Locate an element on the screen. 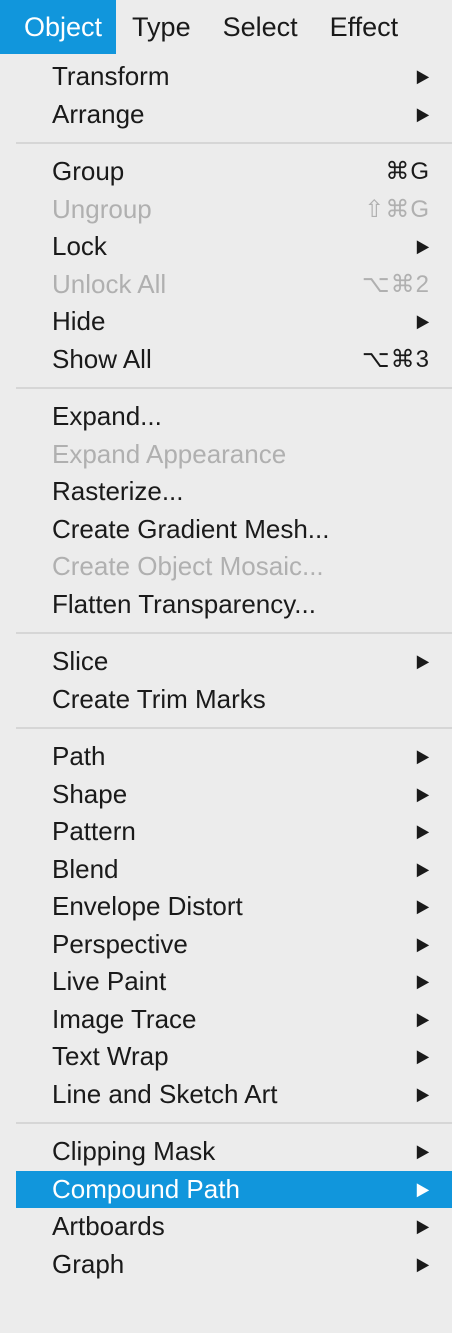  menu-item-hide: Hide ▶ is located at coordinates (234, 322).